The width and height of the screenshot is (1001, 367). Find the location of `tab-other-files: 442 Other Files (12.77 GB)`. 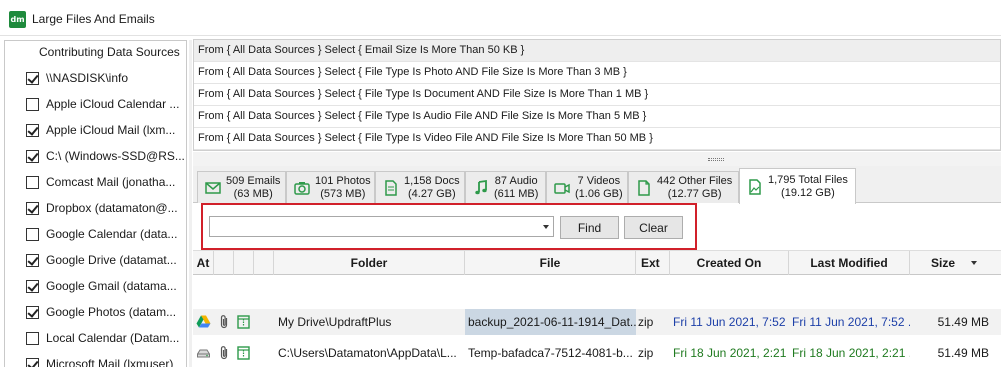

tab-other-files: 442 Other Files (12.77 GB) is located at coordinates (683, 187).